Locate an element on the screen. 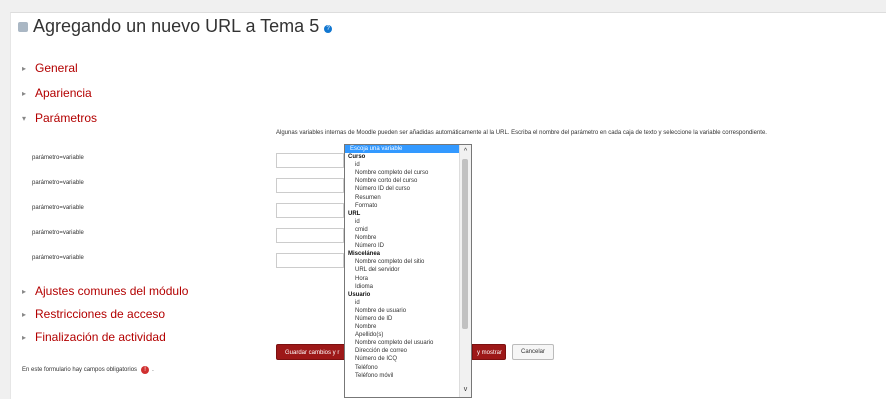 This screenshot has width=886, height=399. section-ajustes-label: Ajustes comunes del módulo is located at coordinates (112, 291).